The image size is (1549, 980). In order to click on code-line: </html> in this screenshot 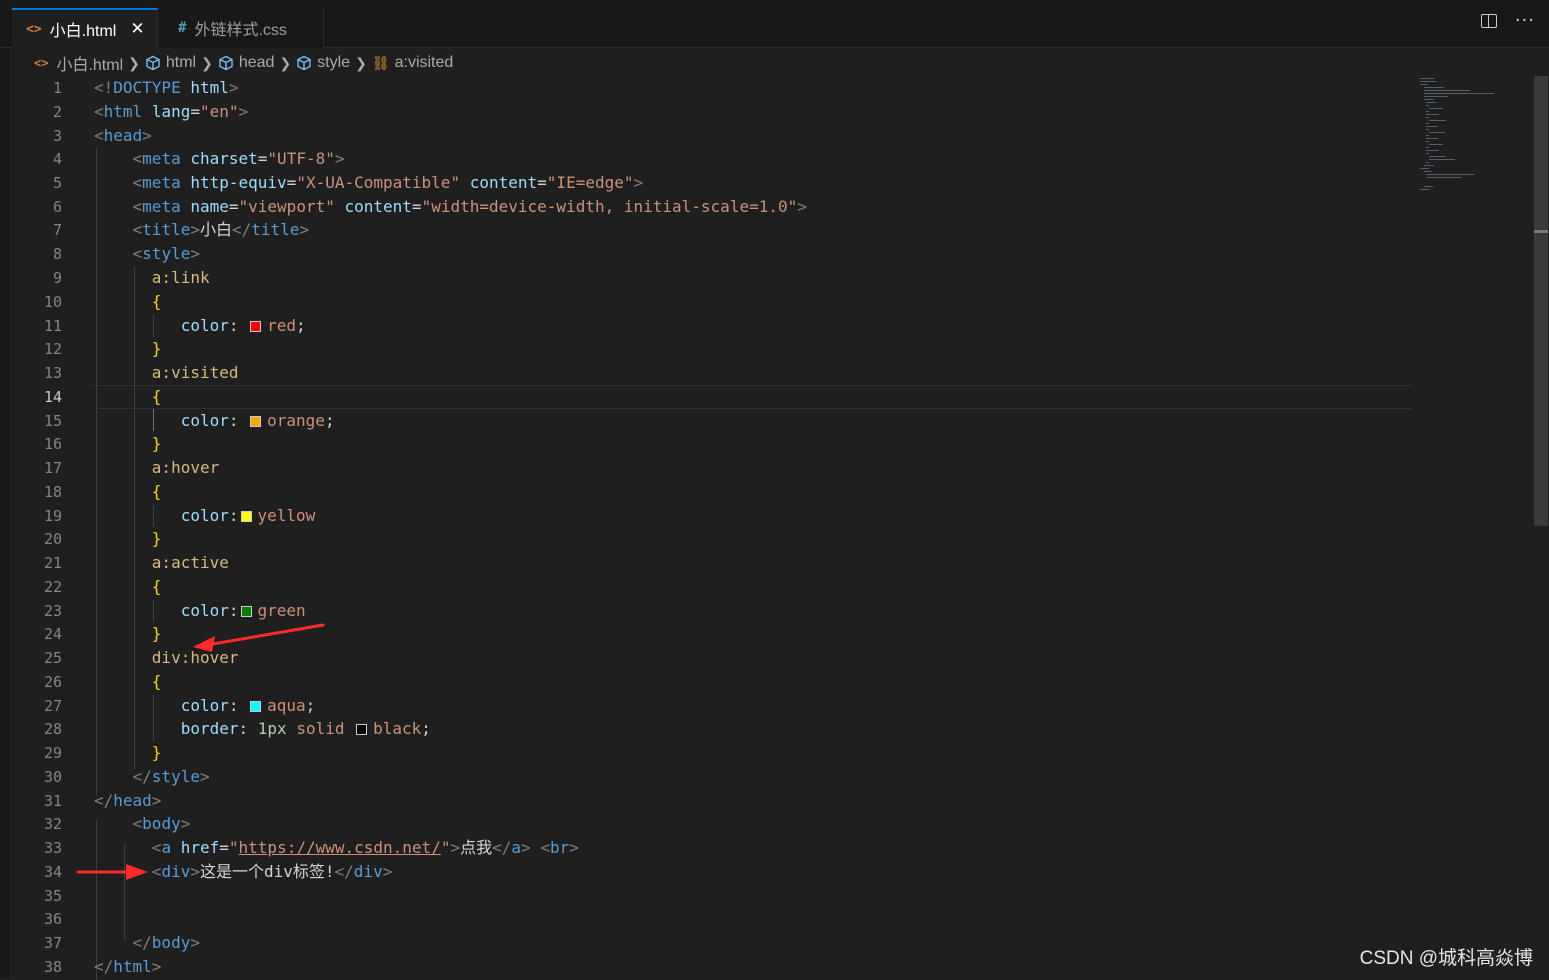, I will do `click(128, 966)`.